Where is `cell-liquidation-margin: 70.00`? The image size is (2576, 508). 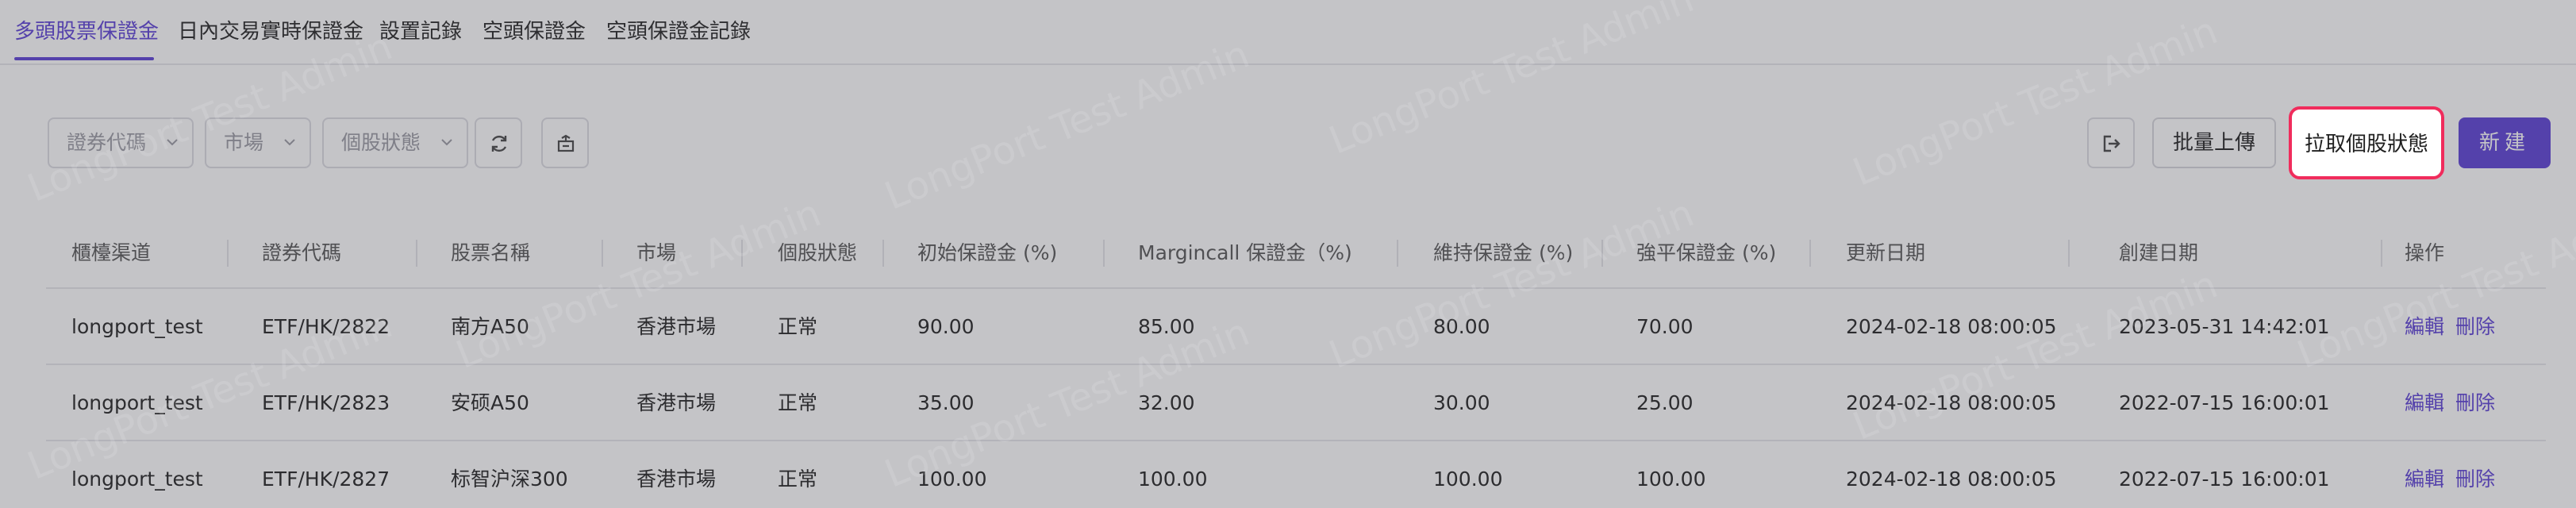 cell-liquidation-margin: 70.00 is located at coordinates (1665, 326).